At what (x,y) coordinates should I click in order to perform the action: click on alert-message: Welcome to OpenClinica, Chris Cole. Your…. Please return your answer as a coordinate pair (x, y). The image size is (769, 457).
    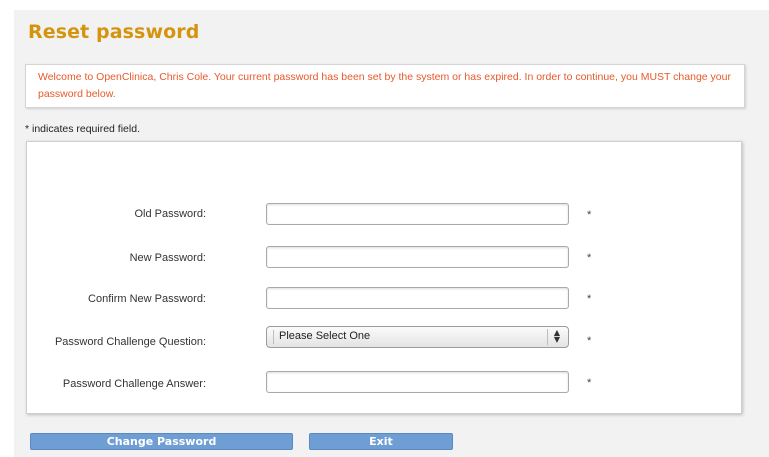
    Looking at the image, I should click on (385, 86).